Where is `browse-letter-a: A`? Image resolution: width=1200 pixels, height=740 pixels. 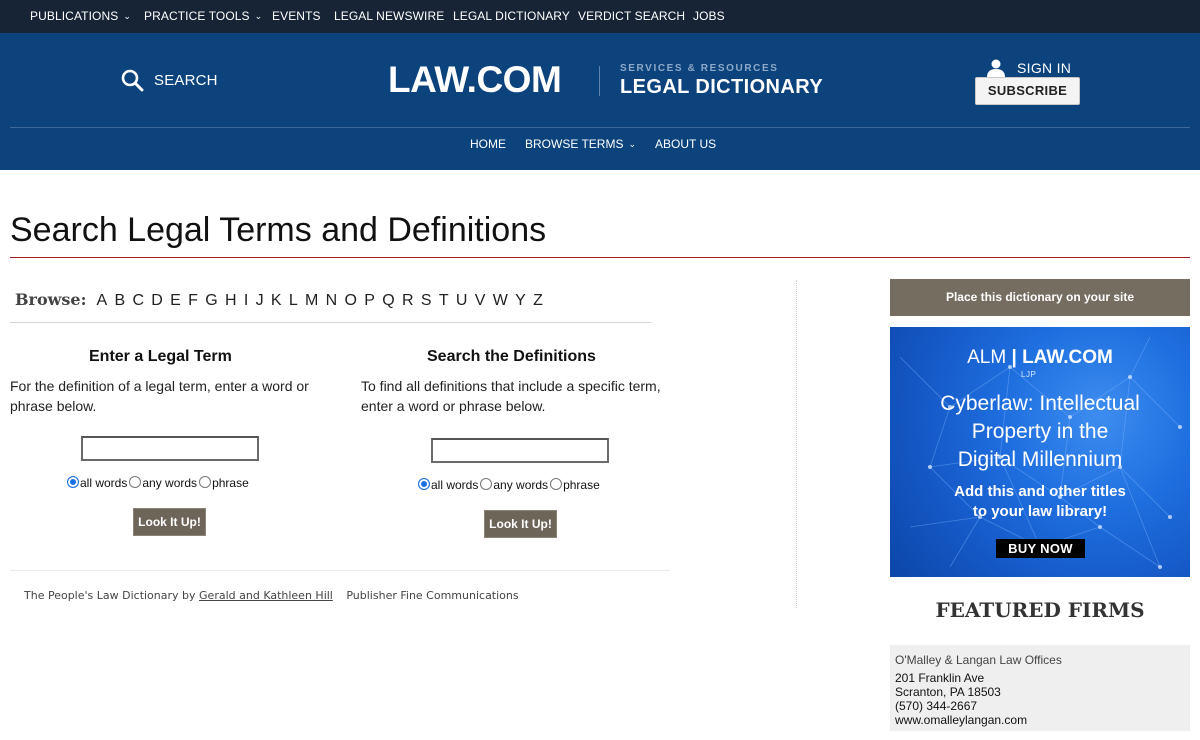
browse-letter-a: A is located at coordinates (102, 301).